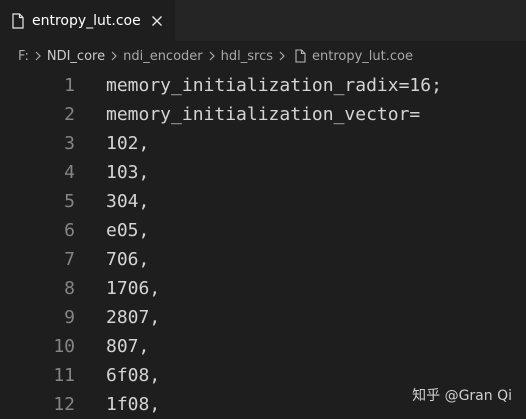  Describe the element at coordinates (263, 20) in the screenshot. I see `tab-bar: entropy_lut.coe` at that location.